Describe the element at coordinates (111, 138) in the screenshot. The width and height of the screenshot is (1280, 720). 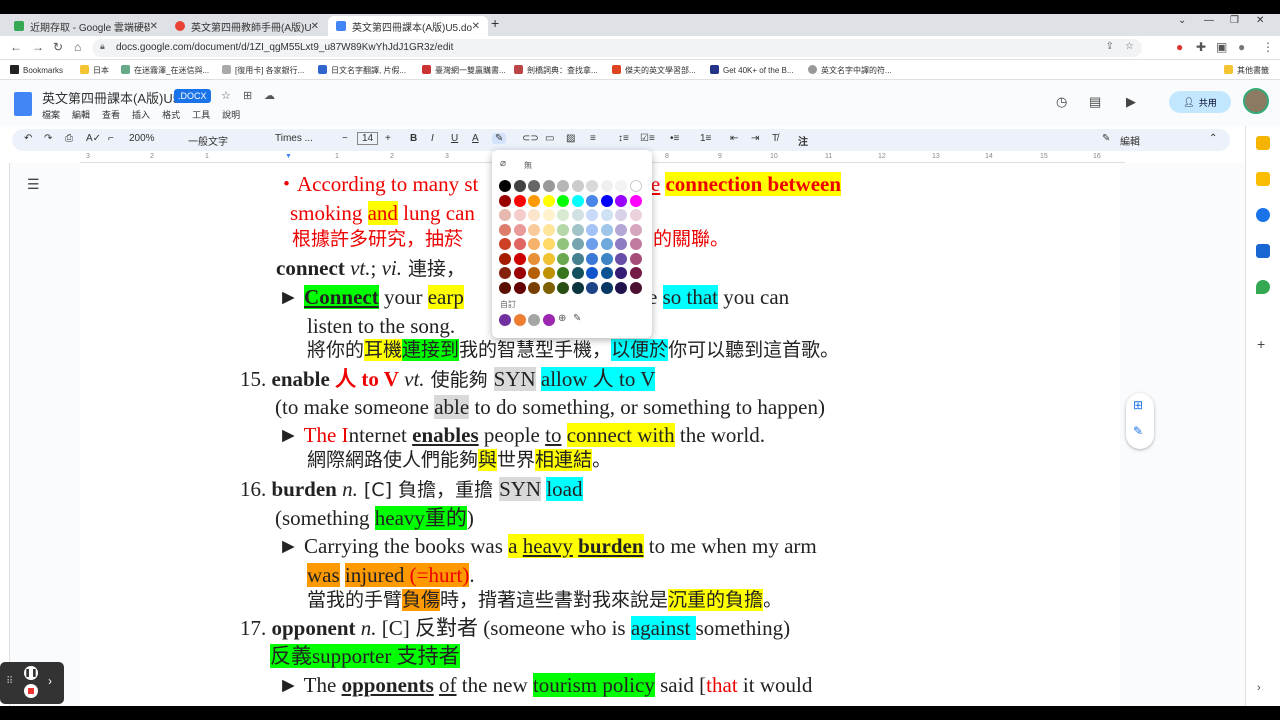
I see `paint-format-icon: ⌐` at that location.